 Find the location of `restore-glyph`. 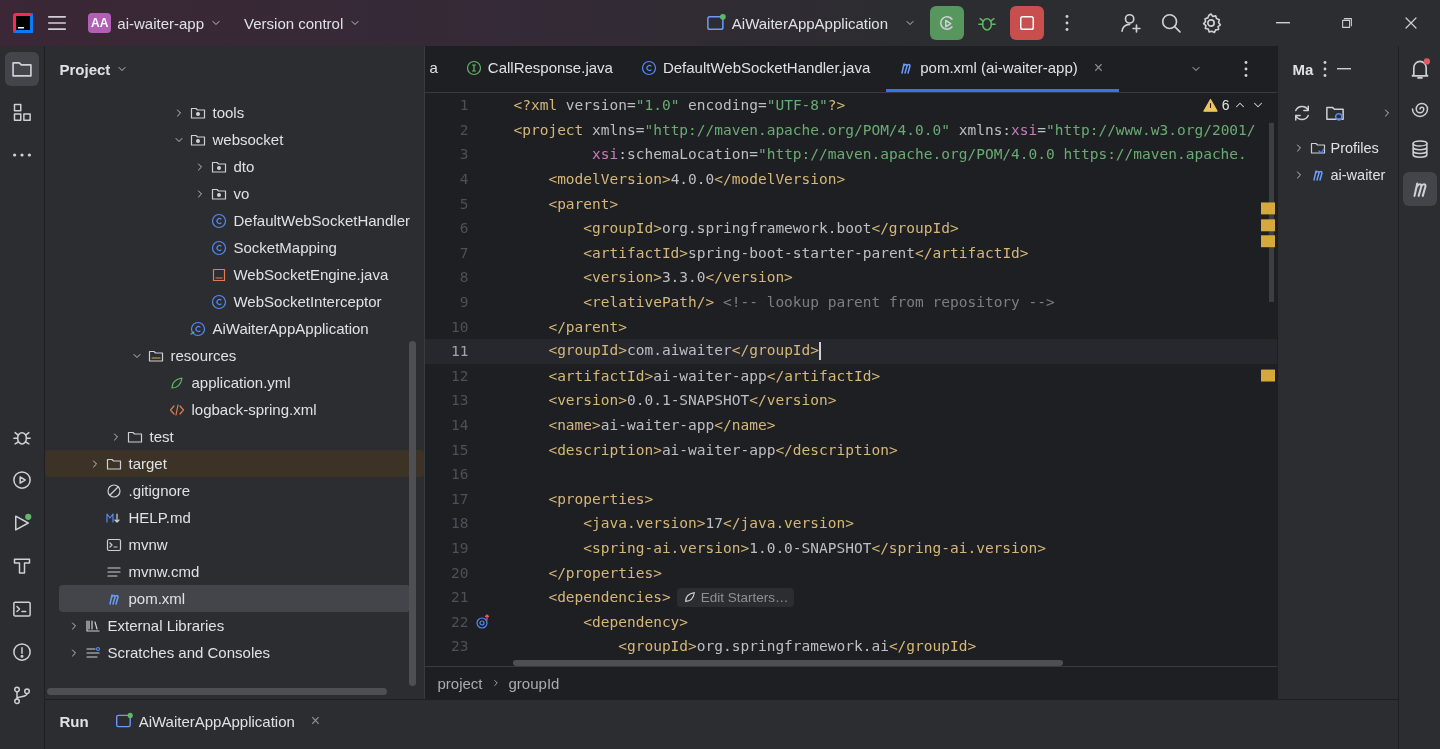

restore-glyph is located at coordinates (1347, 23).